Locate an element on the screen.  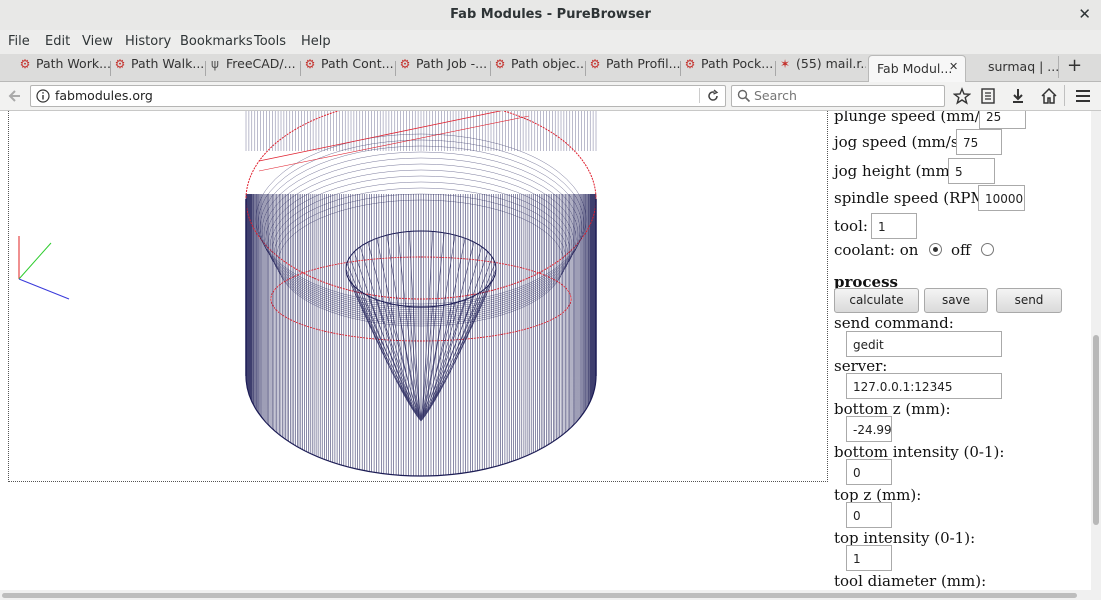
coolant-row: coolant: on off is located at coordinates (914, 250).